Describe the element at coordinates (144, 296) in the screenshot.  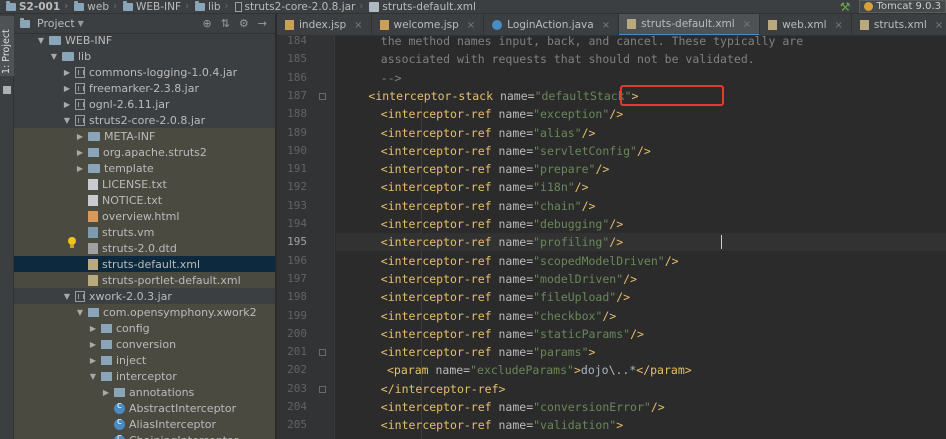
I see `tree-item: ▼ xwork-2.0.3.jar` at that location.